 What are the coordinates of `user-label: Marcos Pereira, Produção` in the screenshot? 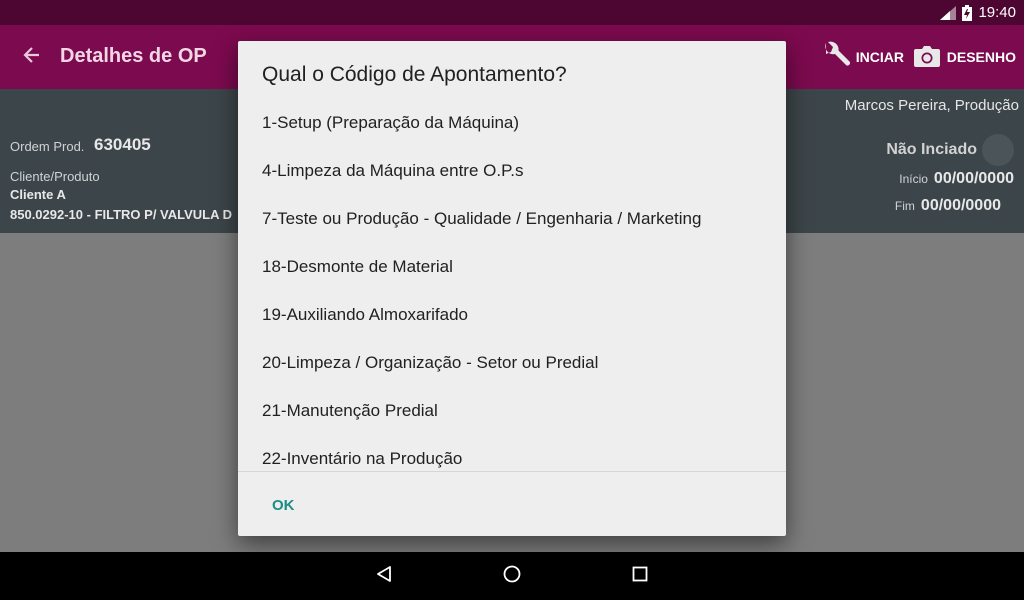 It's located at (931, 105).